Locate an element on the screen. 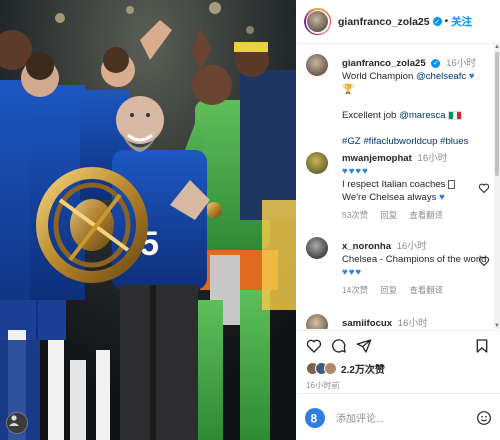  comment-line-1: I respect Italian coaches is located at coordinates (394, 184).